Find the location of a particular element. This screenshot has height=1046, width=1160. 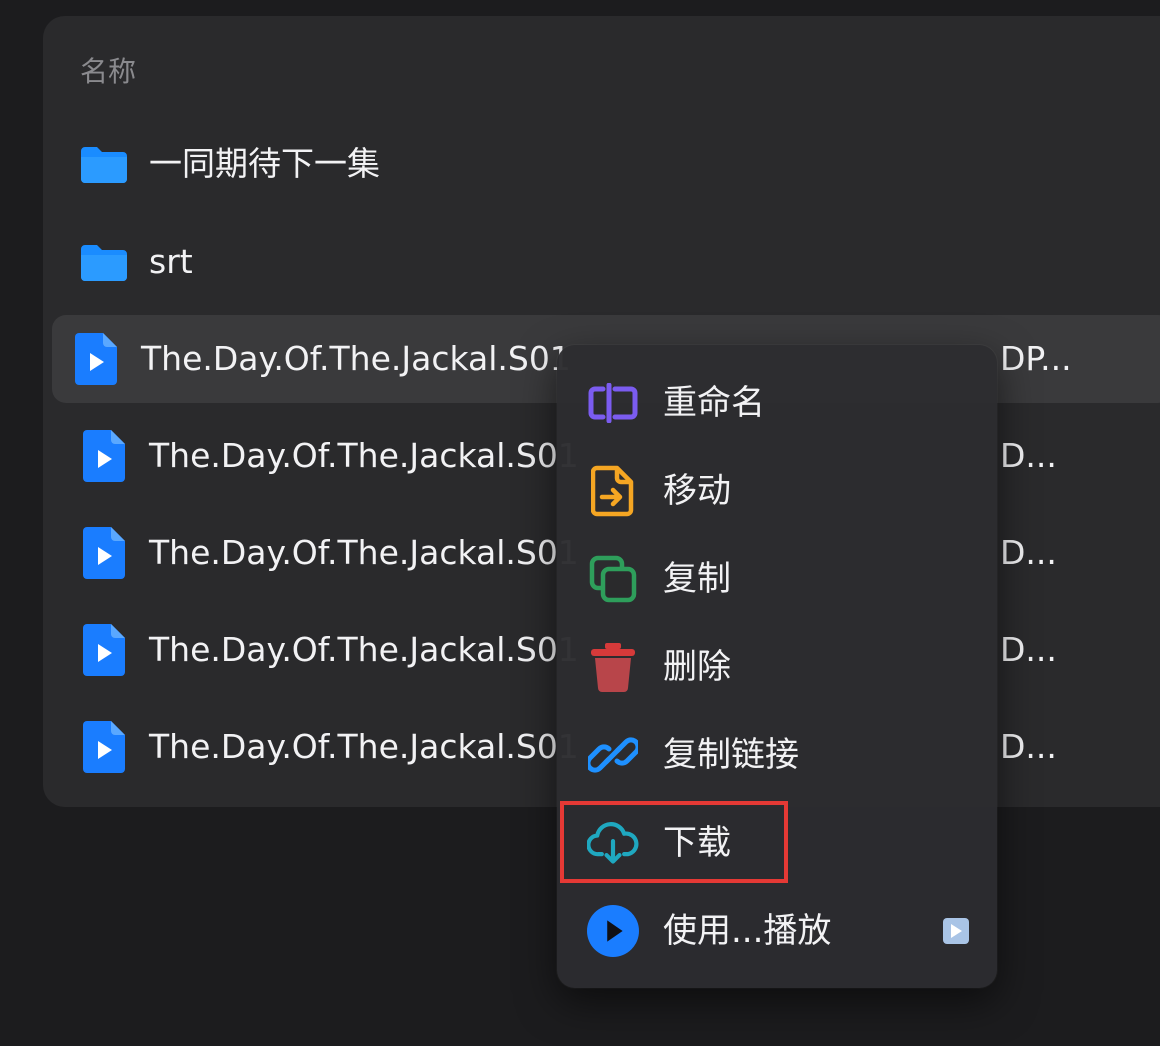

rename-icon is located at coordinates (613, 403).